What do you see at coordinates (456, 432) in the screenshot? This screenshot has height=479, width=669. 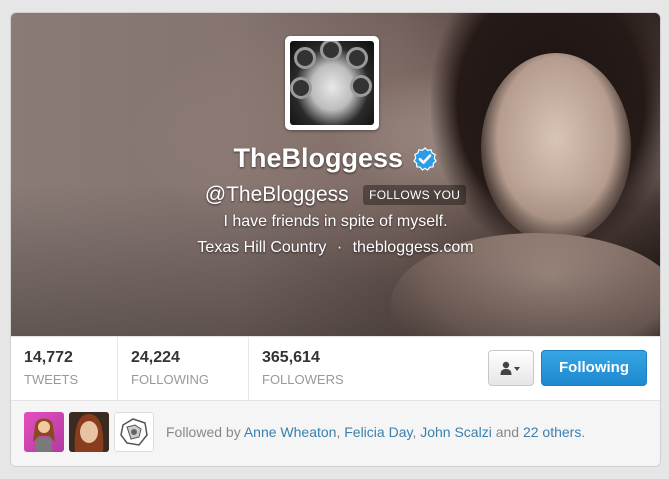 I see `follower-link-john-scalzi: John Scalzi` at bounding box center [456, 432].